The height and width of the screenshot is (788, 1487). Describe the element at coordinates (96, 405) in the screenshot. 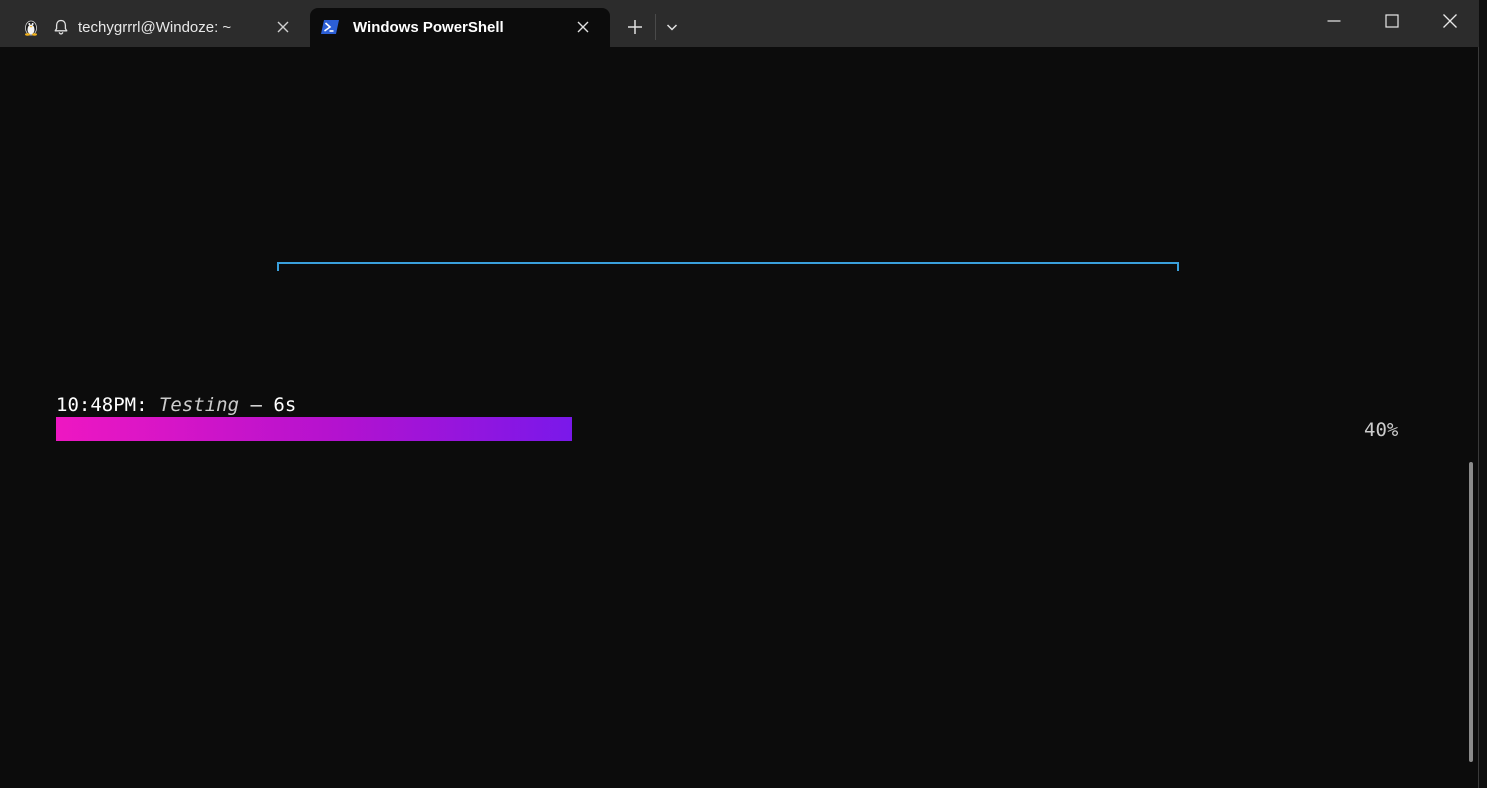

I see `time-stamp: 10:48PM` at that location.